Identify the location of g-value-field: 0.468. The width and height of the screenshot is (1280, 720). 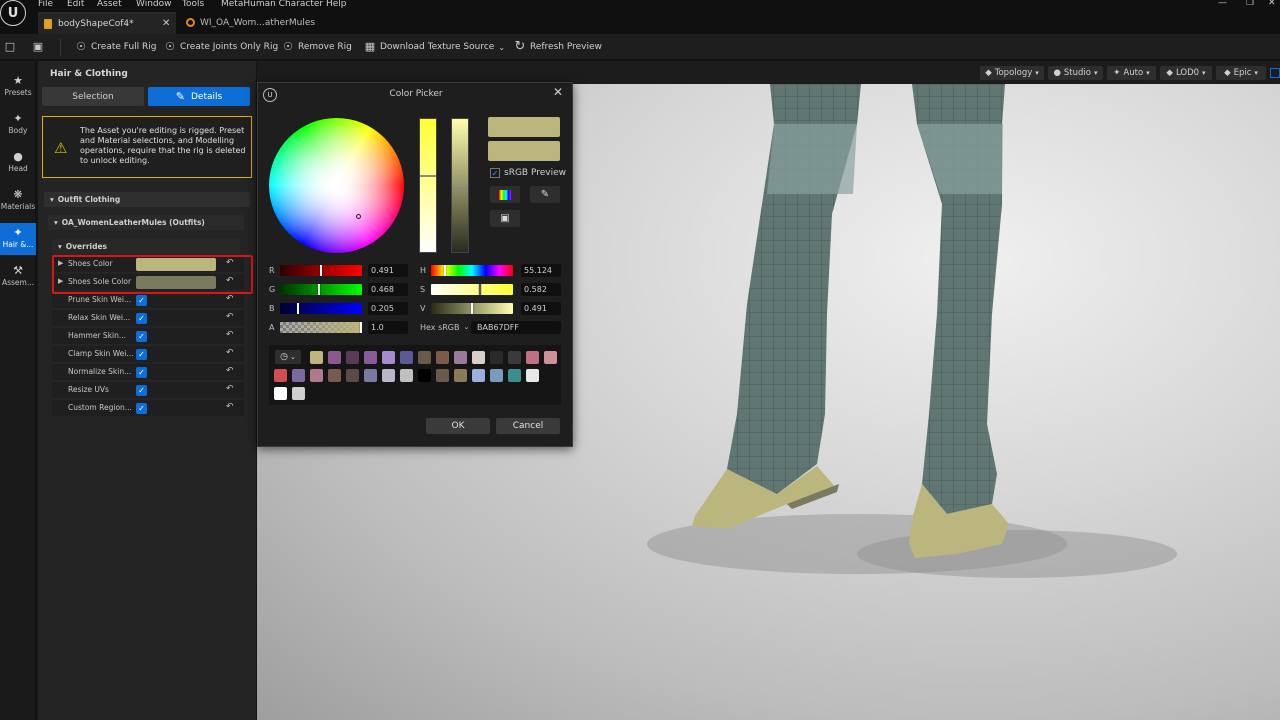
(388, 289).